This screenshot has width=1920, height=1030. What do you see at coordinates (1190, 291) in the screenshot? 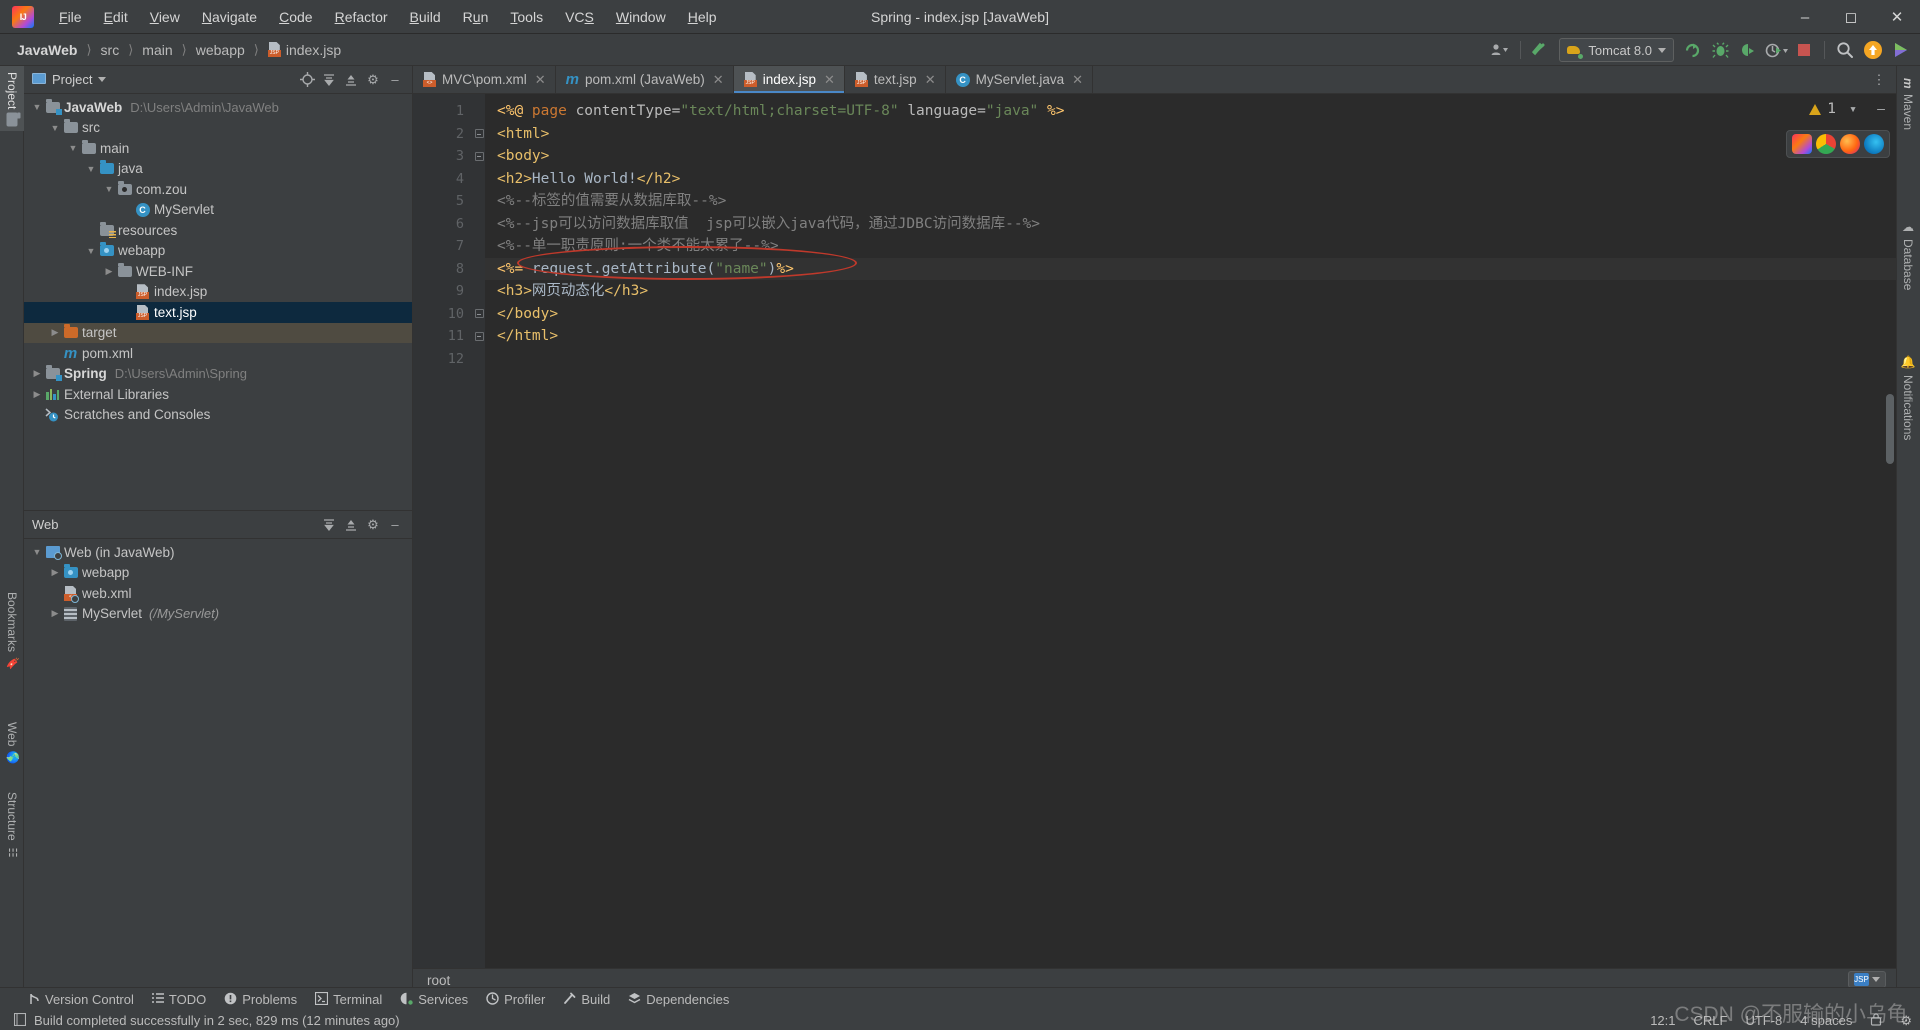
I see `code-line-9: <h3>网页动态化</h3>` at bounding box center [1190, 291].